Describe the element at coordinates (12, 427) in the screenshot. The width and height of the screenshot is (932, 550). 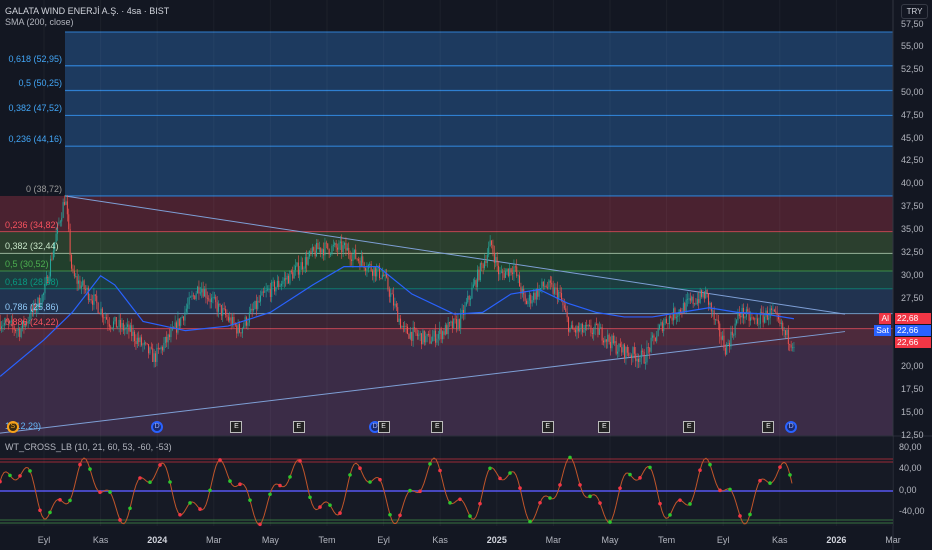
I see `event-marker-s: S` at that location.